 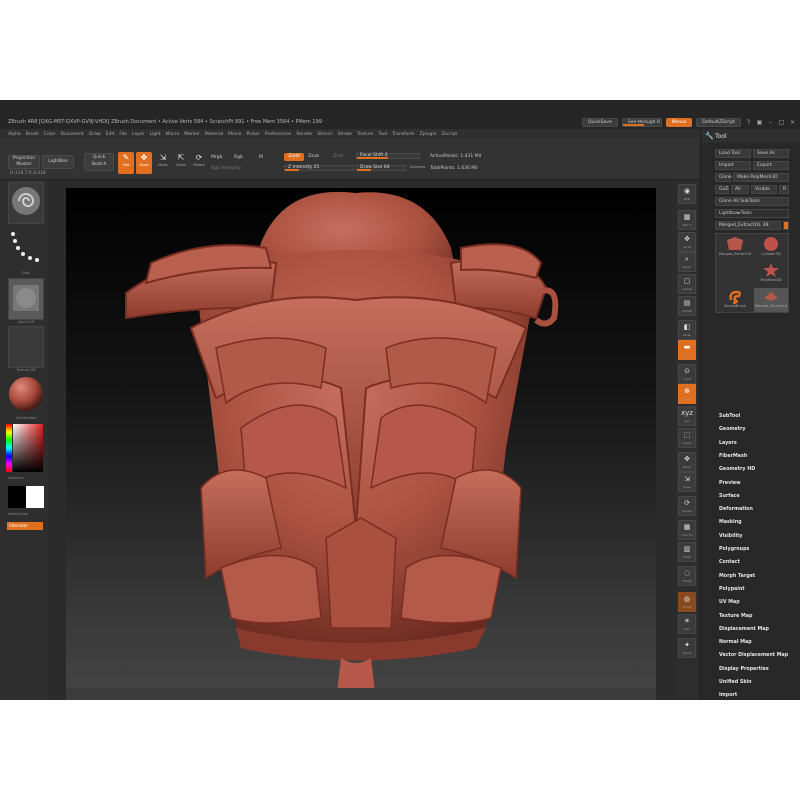 What do you see at coordinates (641, 122) in the screenshot?
I see `see-through-slider: See-through 0` at bounding box center [641, 122].